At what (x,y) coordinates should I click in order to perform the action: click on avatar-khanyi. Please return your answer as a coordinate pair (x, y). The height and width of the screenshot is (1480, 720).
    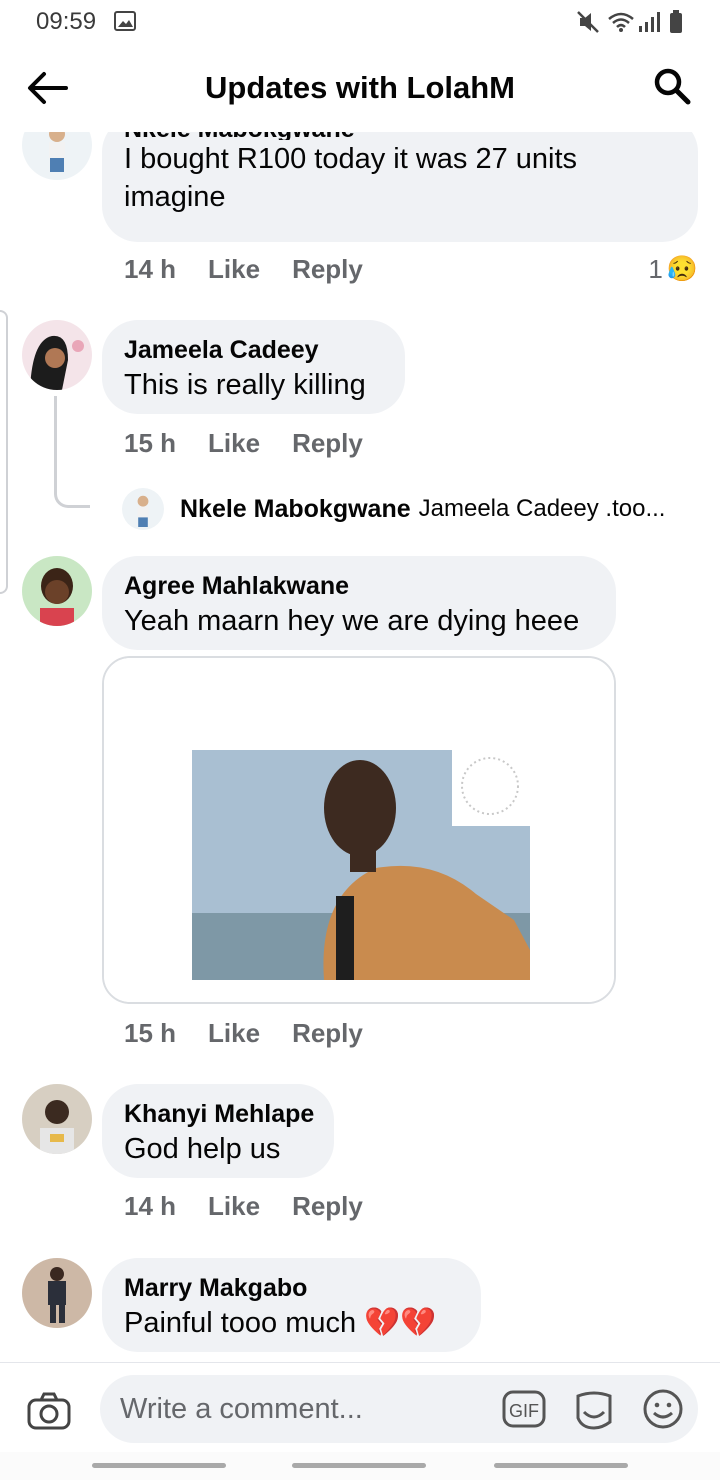
    Looking at the image, I should click on (57, 1119).